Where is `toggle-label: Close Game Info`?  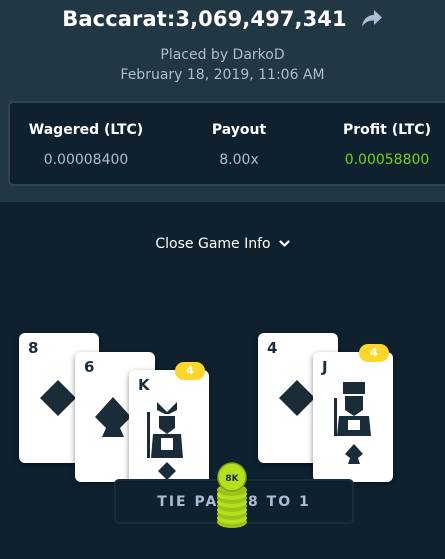
toggle-label: Close Game Info is located at coordinates (213, 244).